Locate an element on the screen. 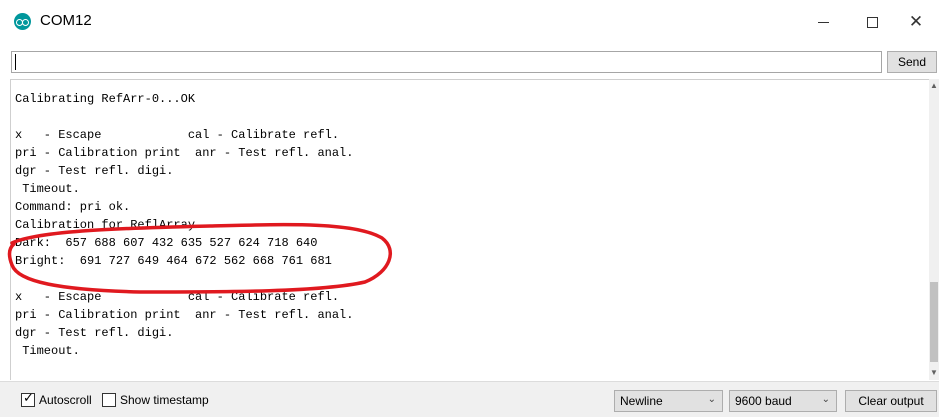 The height and width of the screenshot is (417, 939). arduino-icon is located at coordinates (22, 21).